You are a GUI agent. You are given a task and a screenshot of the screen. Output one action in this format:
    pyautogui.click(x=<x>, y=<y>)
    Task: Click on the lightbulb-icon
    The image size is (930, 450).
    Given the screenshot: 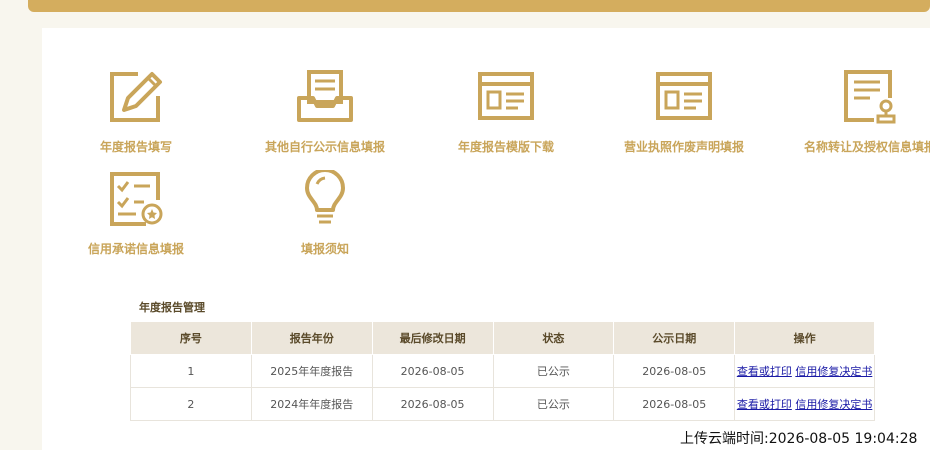 What is the action you would take?
    pyautogui.click(x=325, y=197)
    